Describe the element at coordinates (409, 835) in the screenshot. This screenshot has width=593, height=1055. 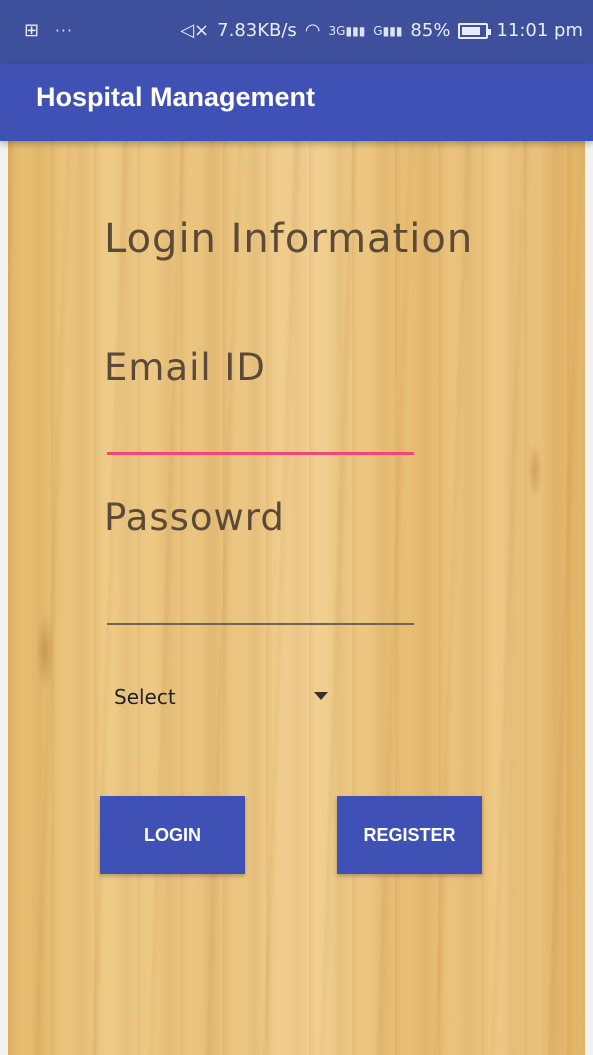
I see `register-button: REGISTER` at that location.